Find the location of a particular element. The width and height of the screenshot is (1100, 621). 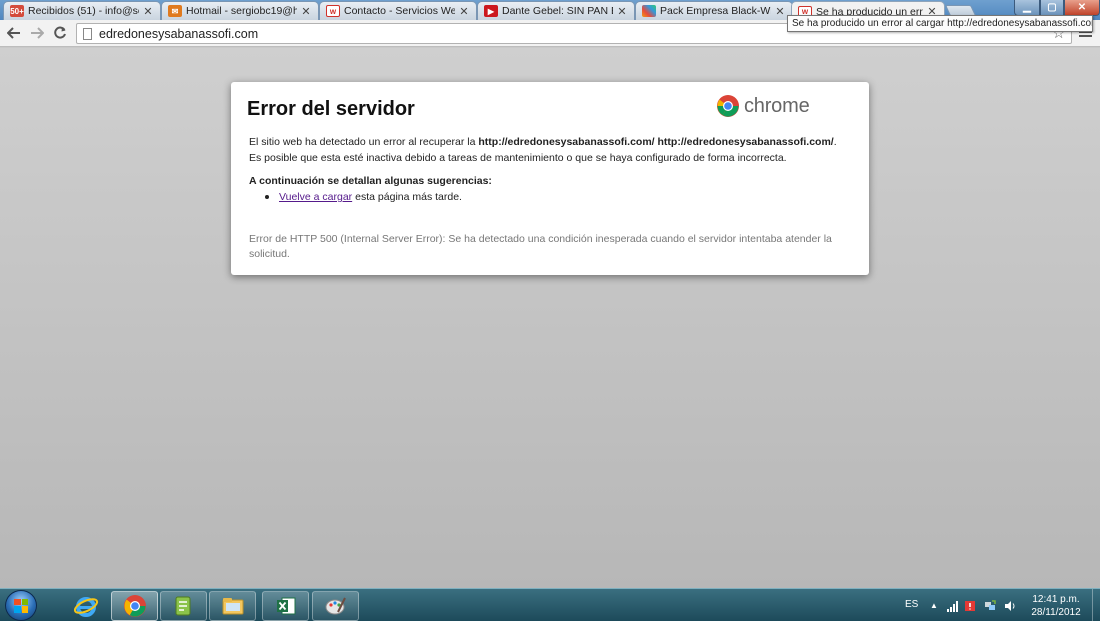

clock: 12:41 p.m. 28/11/2012 is located at coordinates (1056, 606).